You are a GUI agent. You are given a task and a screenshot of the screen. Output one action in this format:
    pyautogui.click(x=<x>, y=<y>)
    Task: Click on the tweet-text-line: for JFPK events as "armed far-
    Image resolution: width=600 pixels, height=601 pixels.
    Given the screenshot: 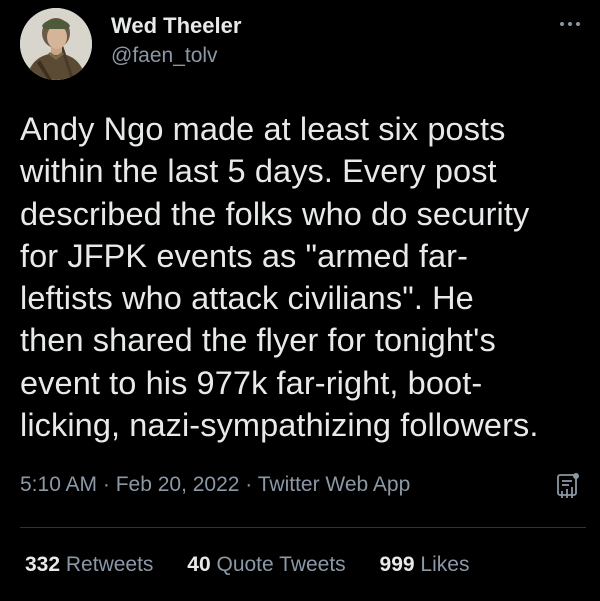 What is the action you would take?
    pyautogui.click(x=244, y=255)
    